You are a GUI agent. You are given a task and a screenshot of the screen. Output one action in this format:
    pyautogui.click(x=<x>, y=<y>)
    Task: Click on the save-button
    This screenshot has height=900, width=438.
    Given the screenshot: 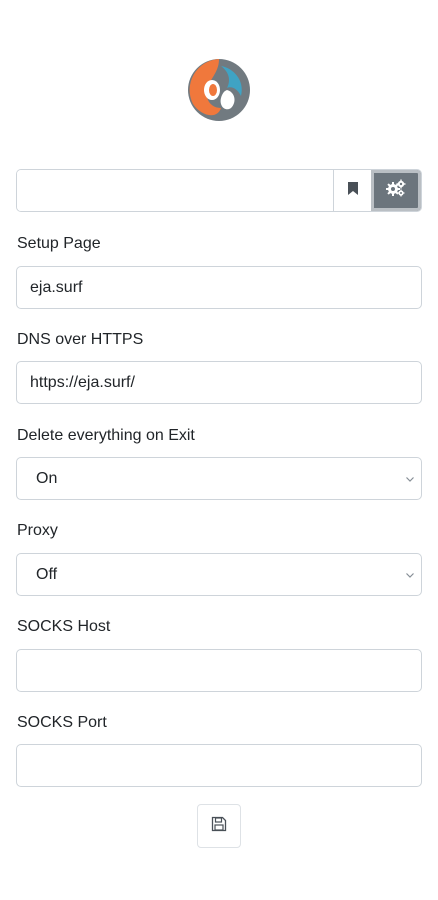 What is the action you would take?
    pyautogui.click(x=219, y=826)
    